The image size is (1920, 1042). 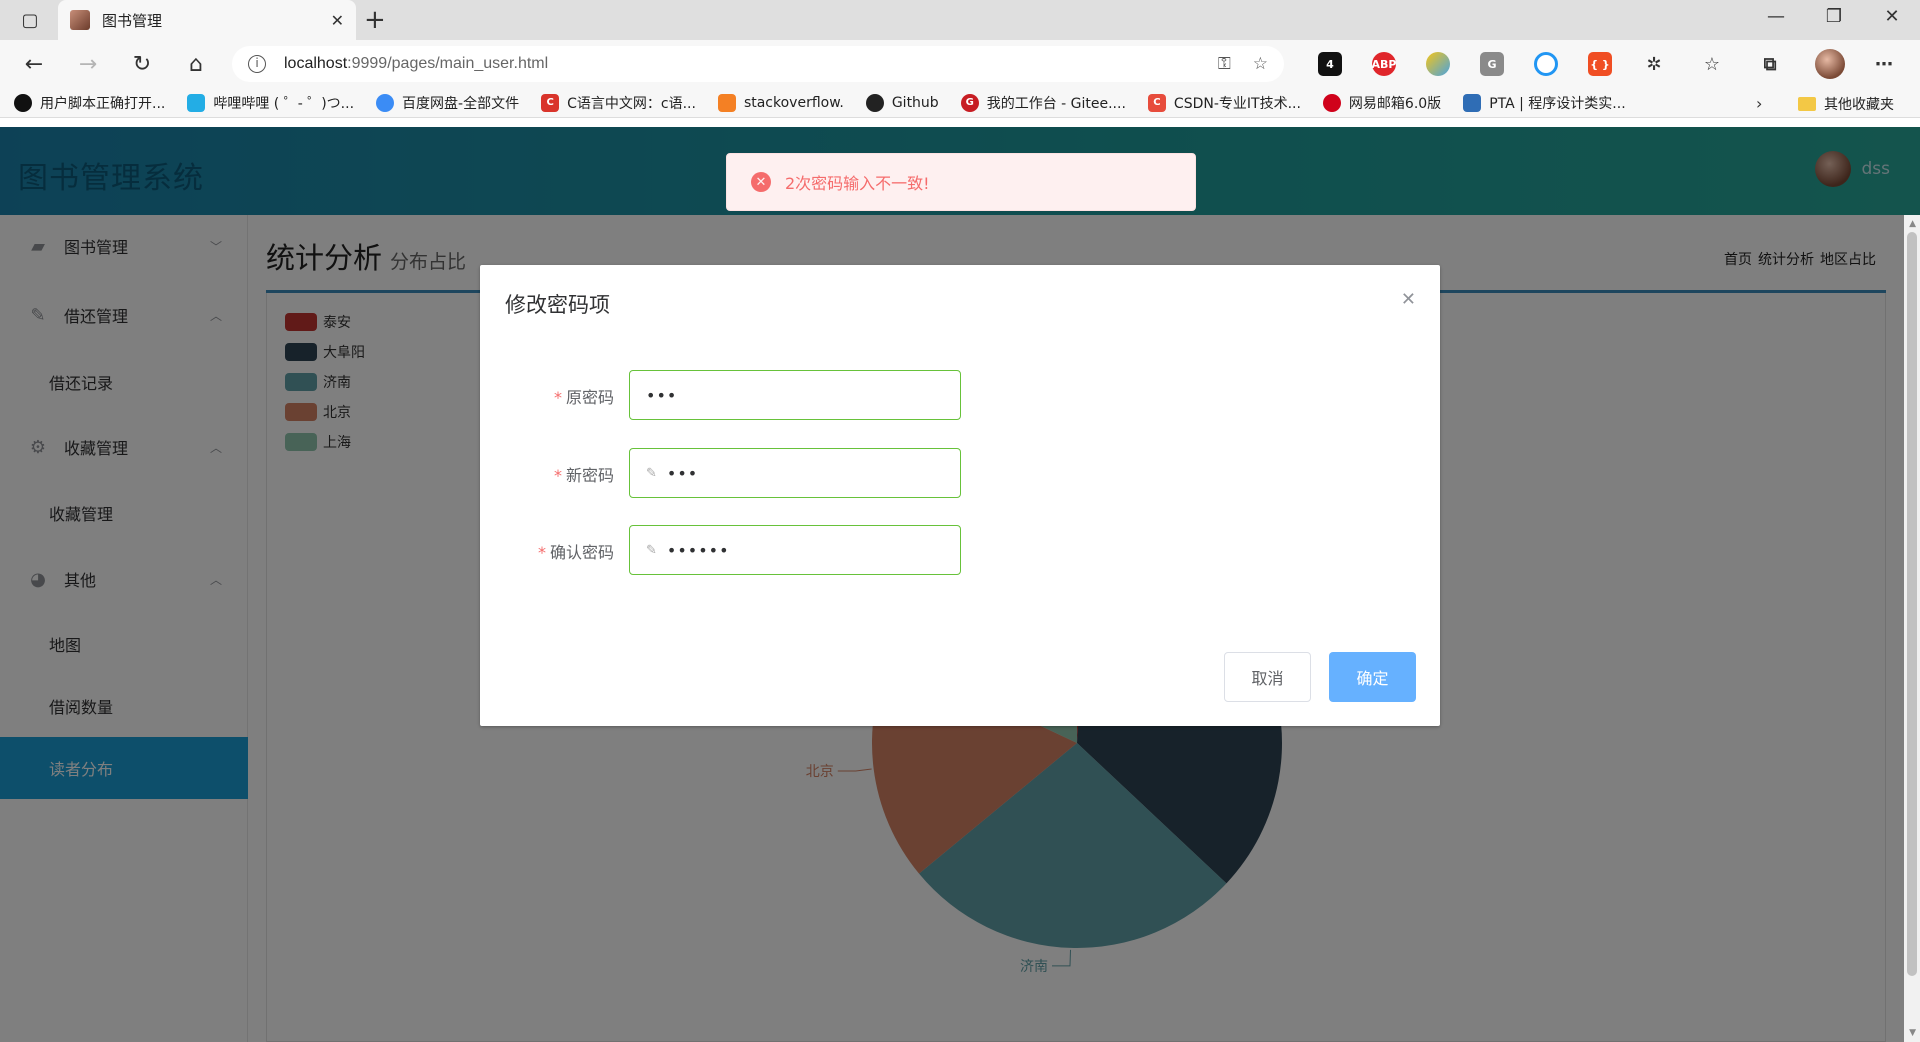 I want to click on bookmark-icon, so click(x=23, y=102).